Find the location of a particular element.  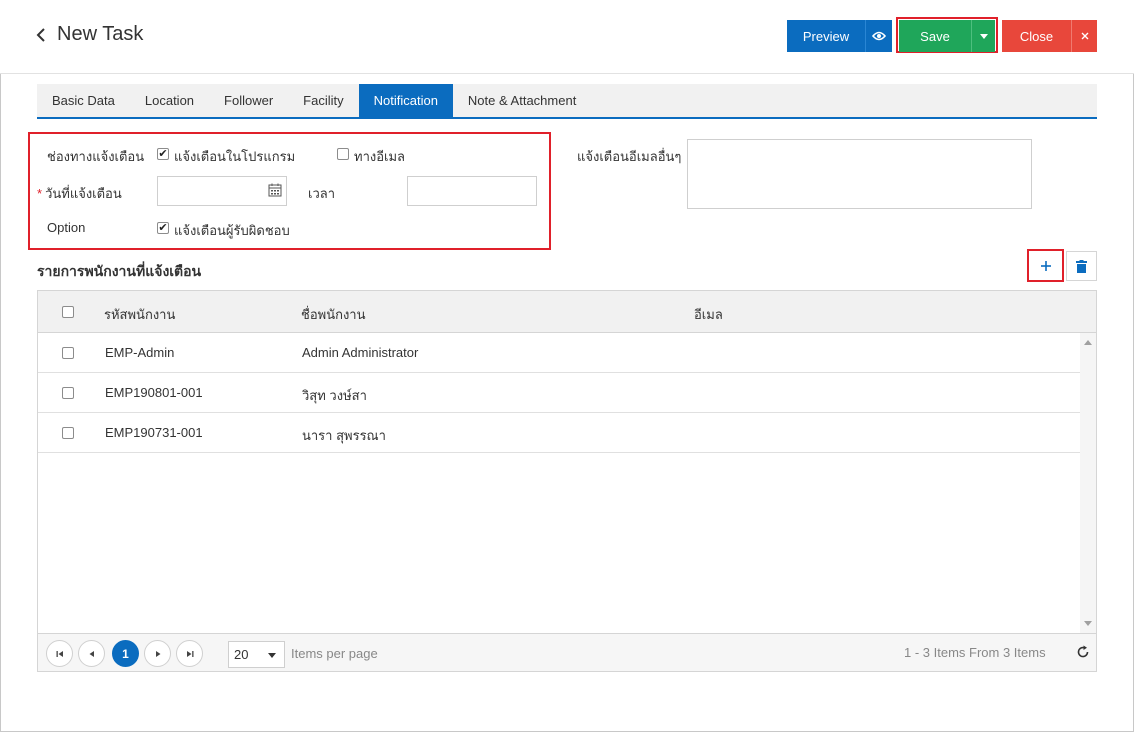

close-button-group: Close is located at coordinates (1049, 36).